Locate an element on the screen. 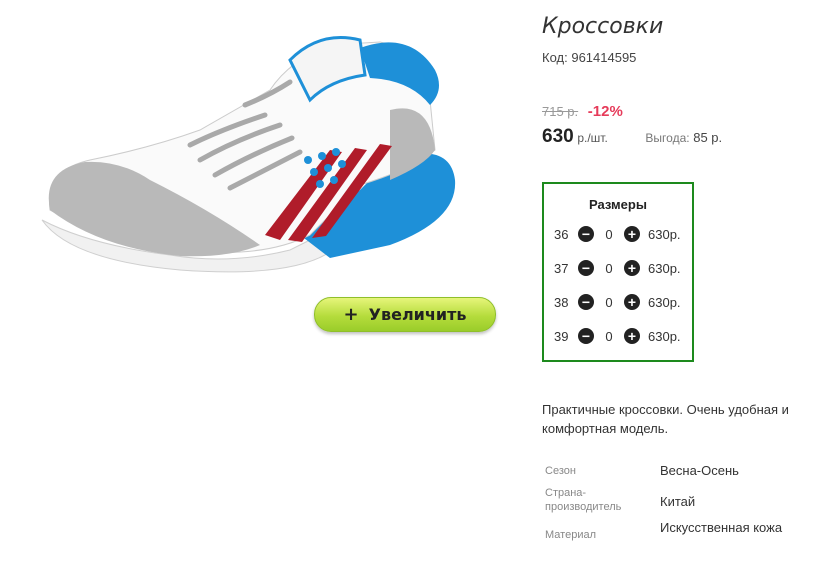 The height and width of the screenshot is (566, 835). product-code: Код: 961414595 is located at coordinates (589, 57).